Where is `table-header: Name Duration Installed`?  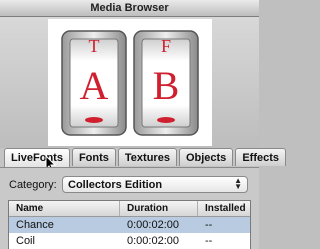
table-header: Name Duration Installed is located at coordinates (129, 209).